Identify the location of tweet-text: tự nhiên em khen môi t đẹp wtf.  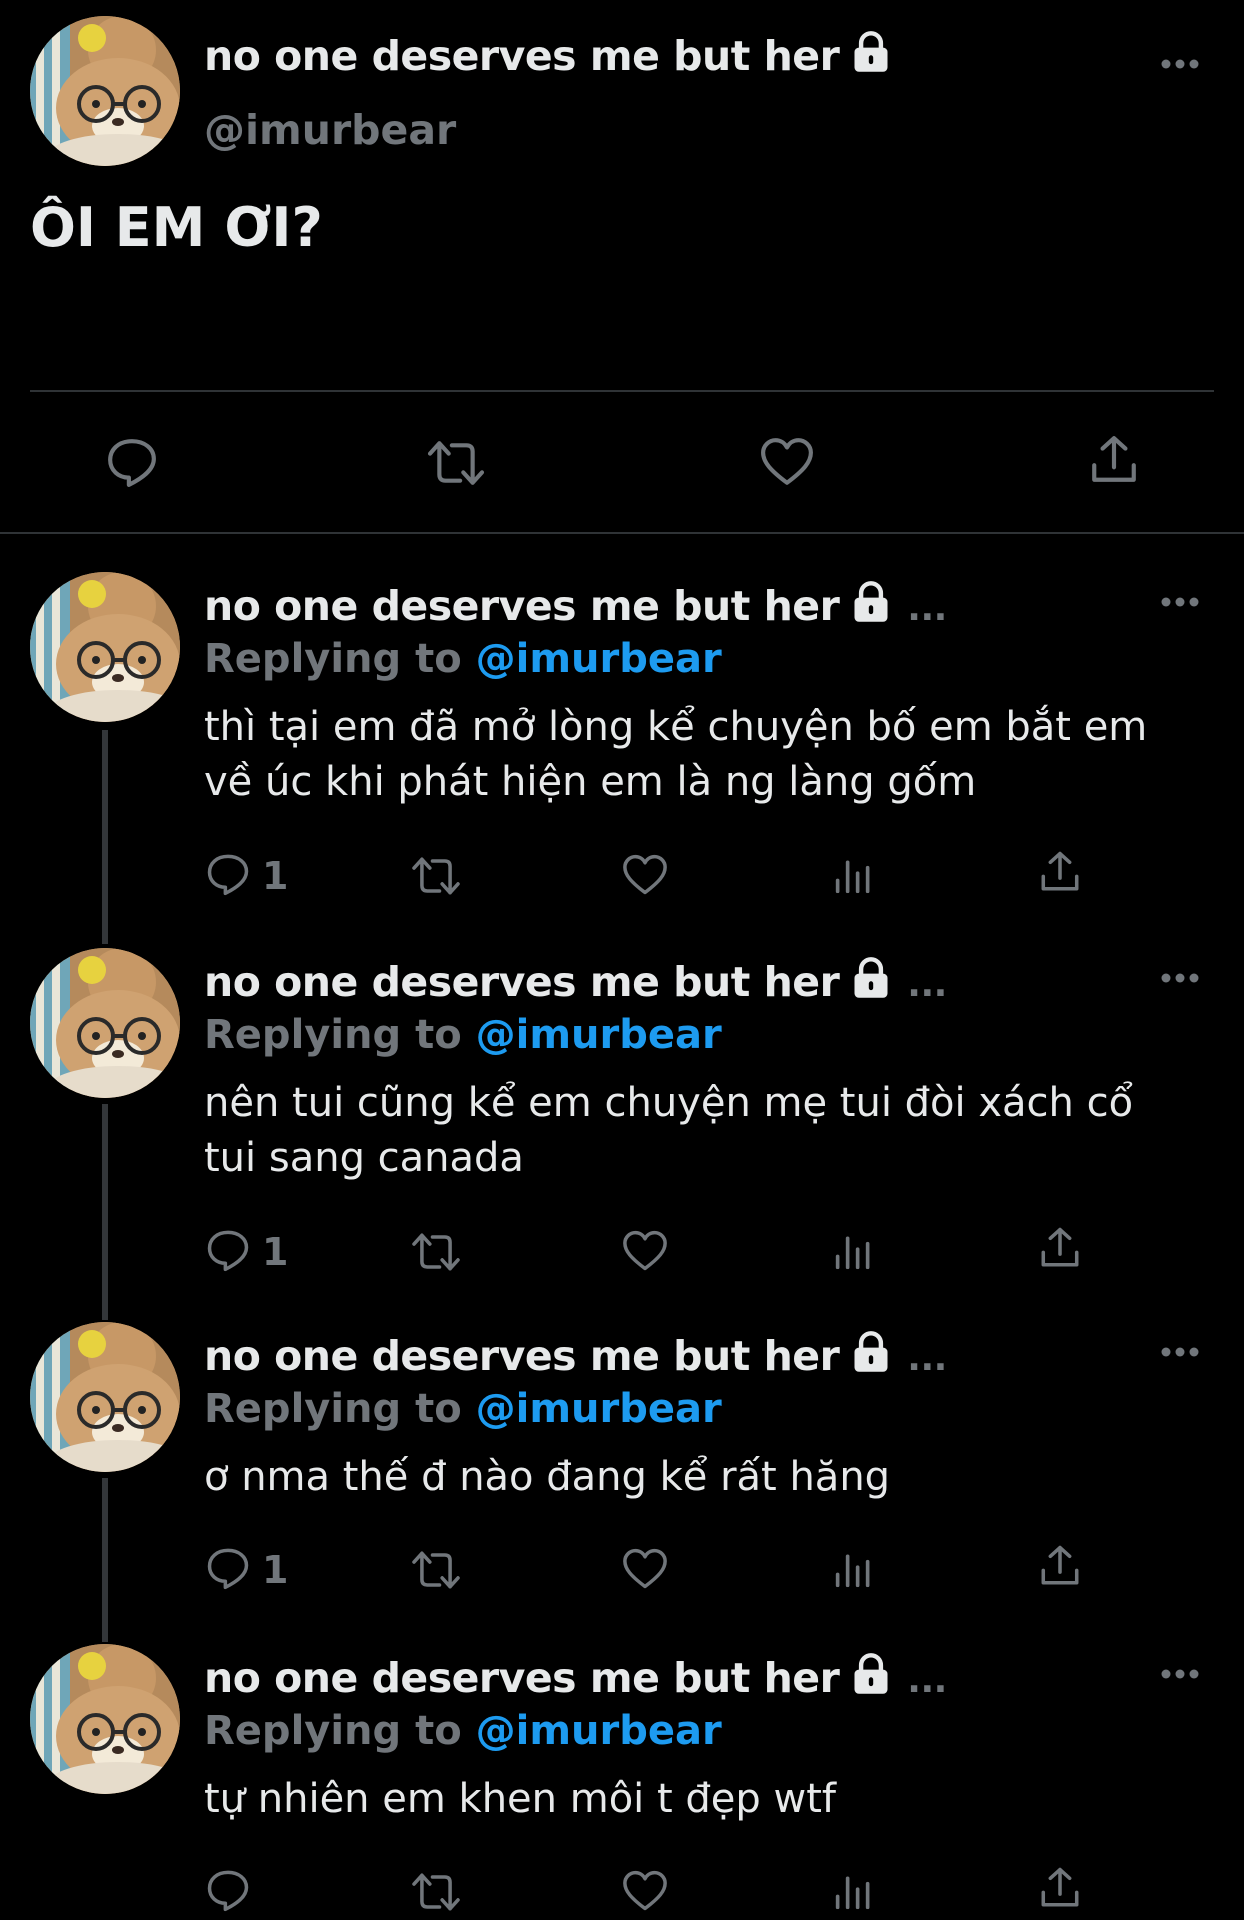
(520, 1799).